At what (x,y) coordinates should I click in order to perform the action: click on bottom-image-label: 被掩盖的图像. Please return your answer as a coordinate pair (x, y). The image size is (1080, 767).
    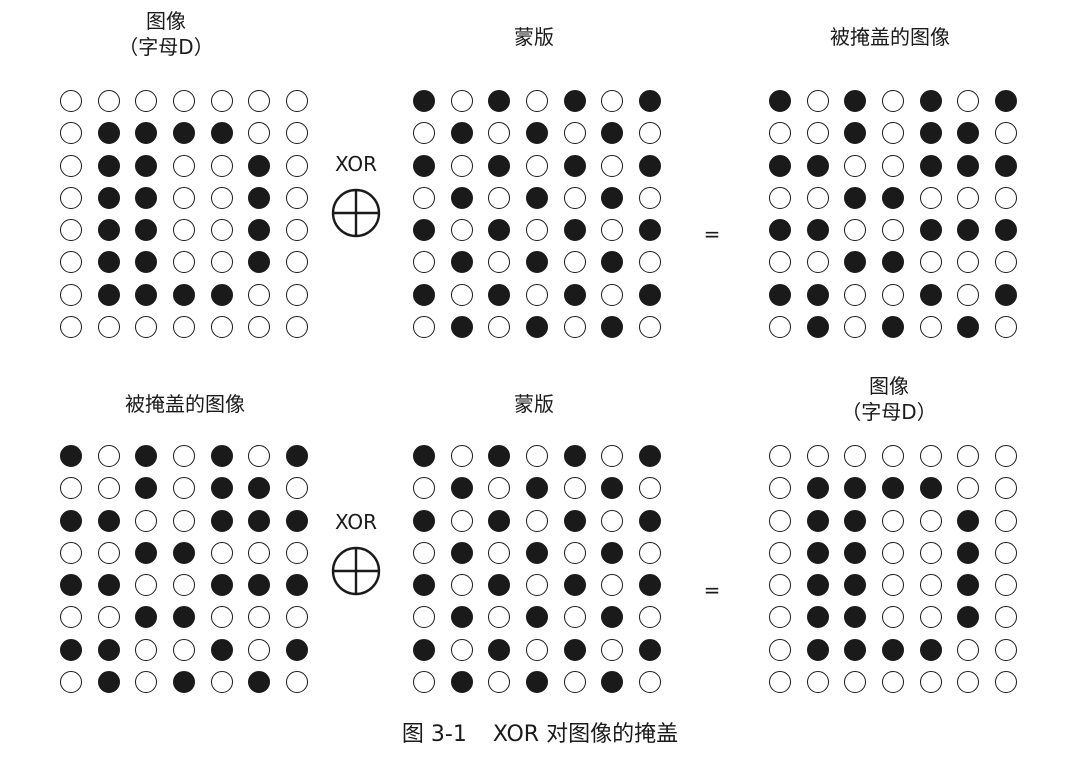
    Looking at the image, I should click on (185, 404).